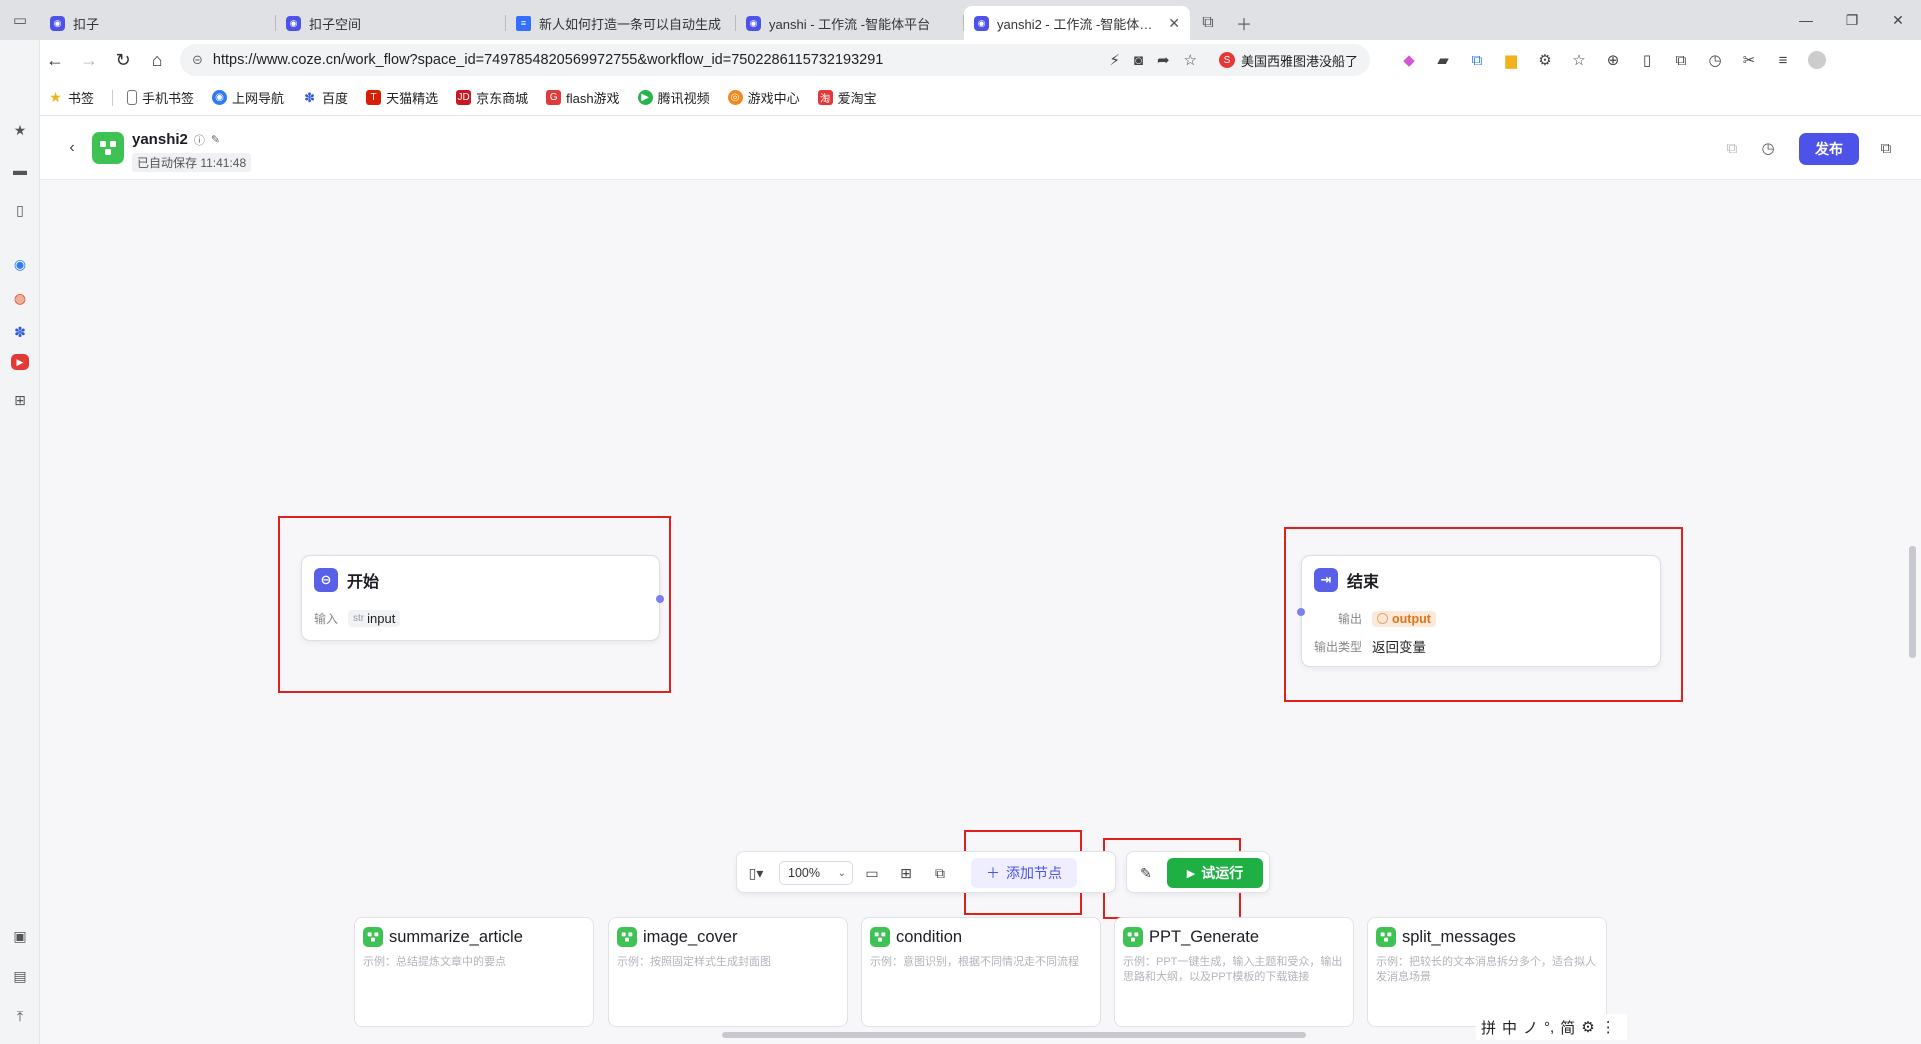 This screenshot has width=1921, height=1044. Describe the element at coordinates (1549, 1027) in the screenshot. I see `ime-punctuation-icon: °,` at that location.